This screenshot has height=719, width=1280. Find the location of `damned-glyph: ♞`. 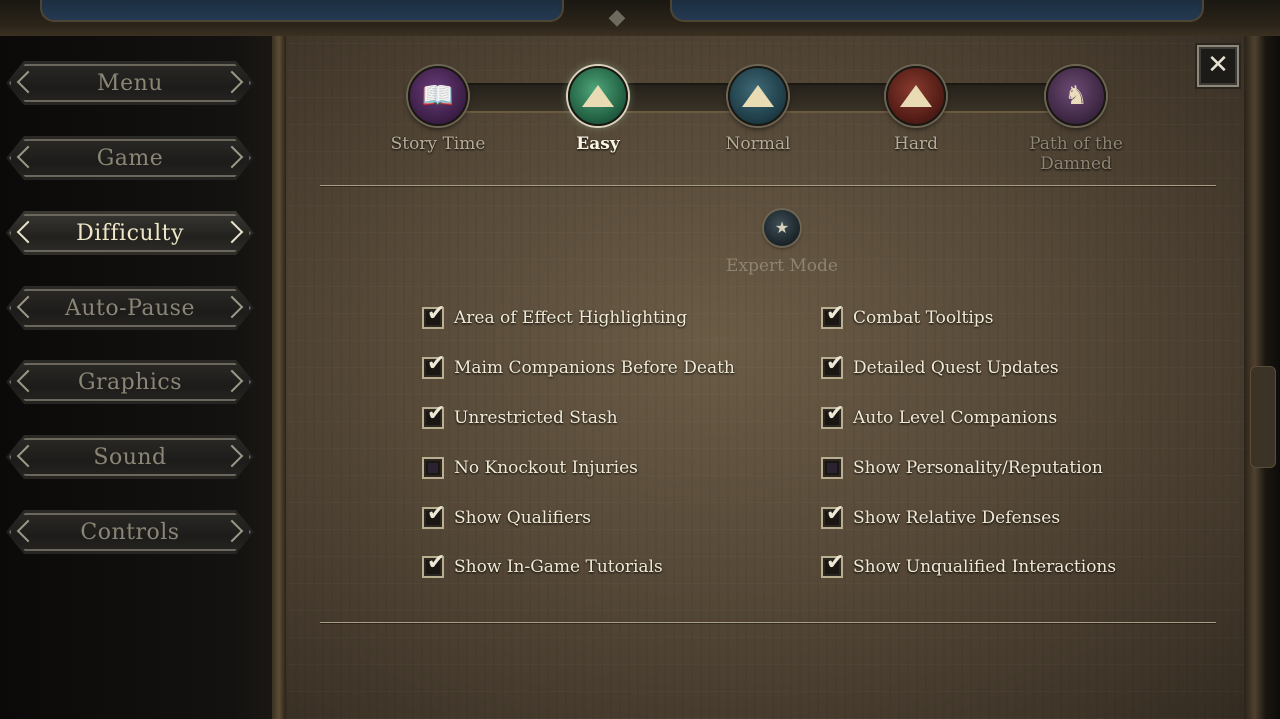

damned-glyph: ♞ is located at coordinates (1076, 96).